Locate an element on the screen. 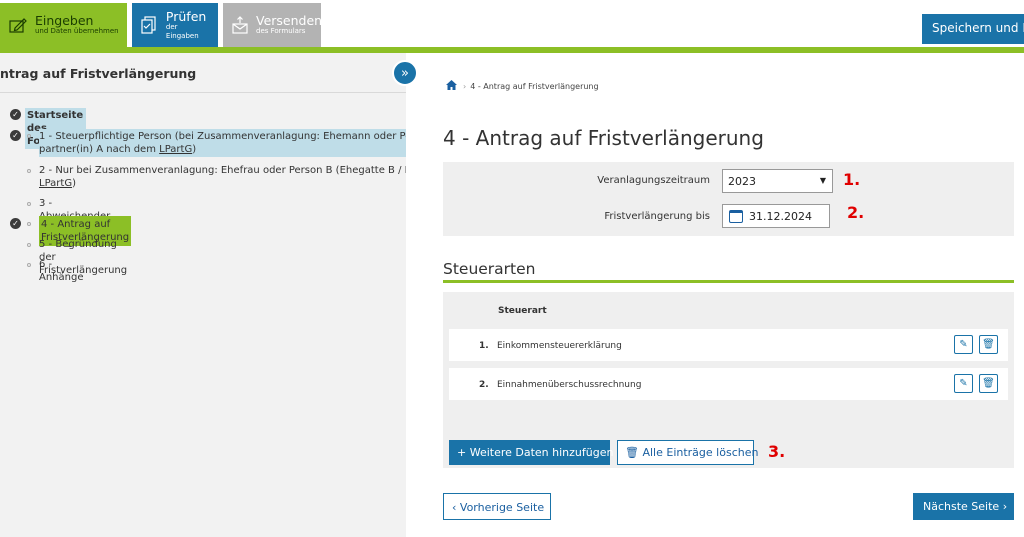 This screenshot has width=1024, height=537. step-eingeben: Eingeben und Daten übernehmen is located at coordinates (63, 25).